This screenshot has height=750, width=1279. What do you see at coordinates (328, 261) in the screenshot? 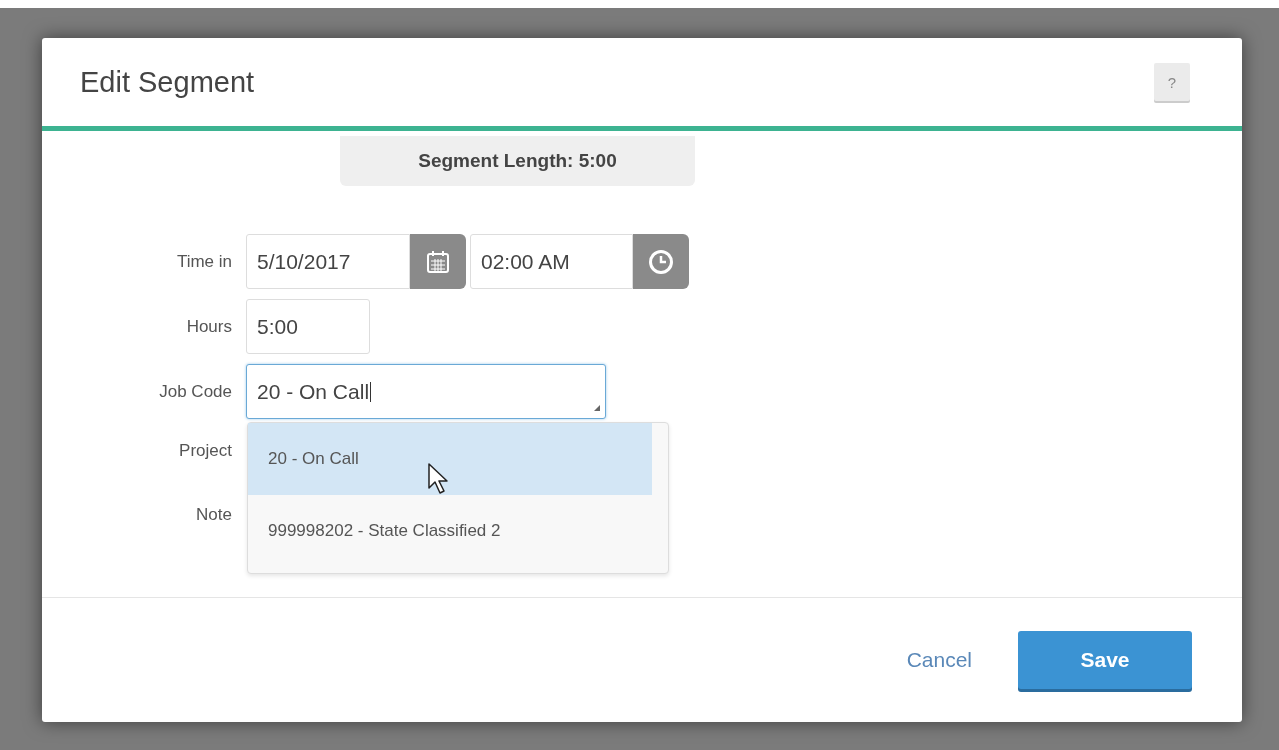
I see `date-field: 5/10/2017` at bounding box center [328, 261].